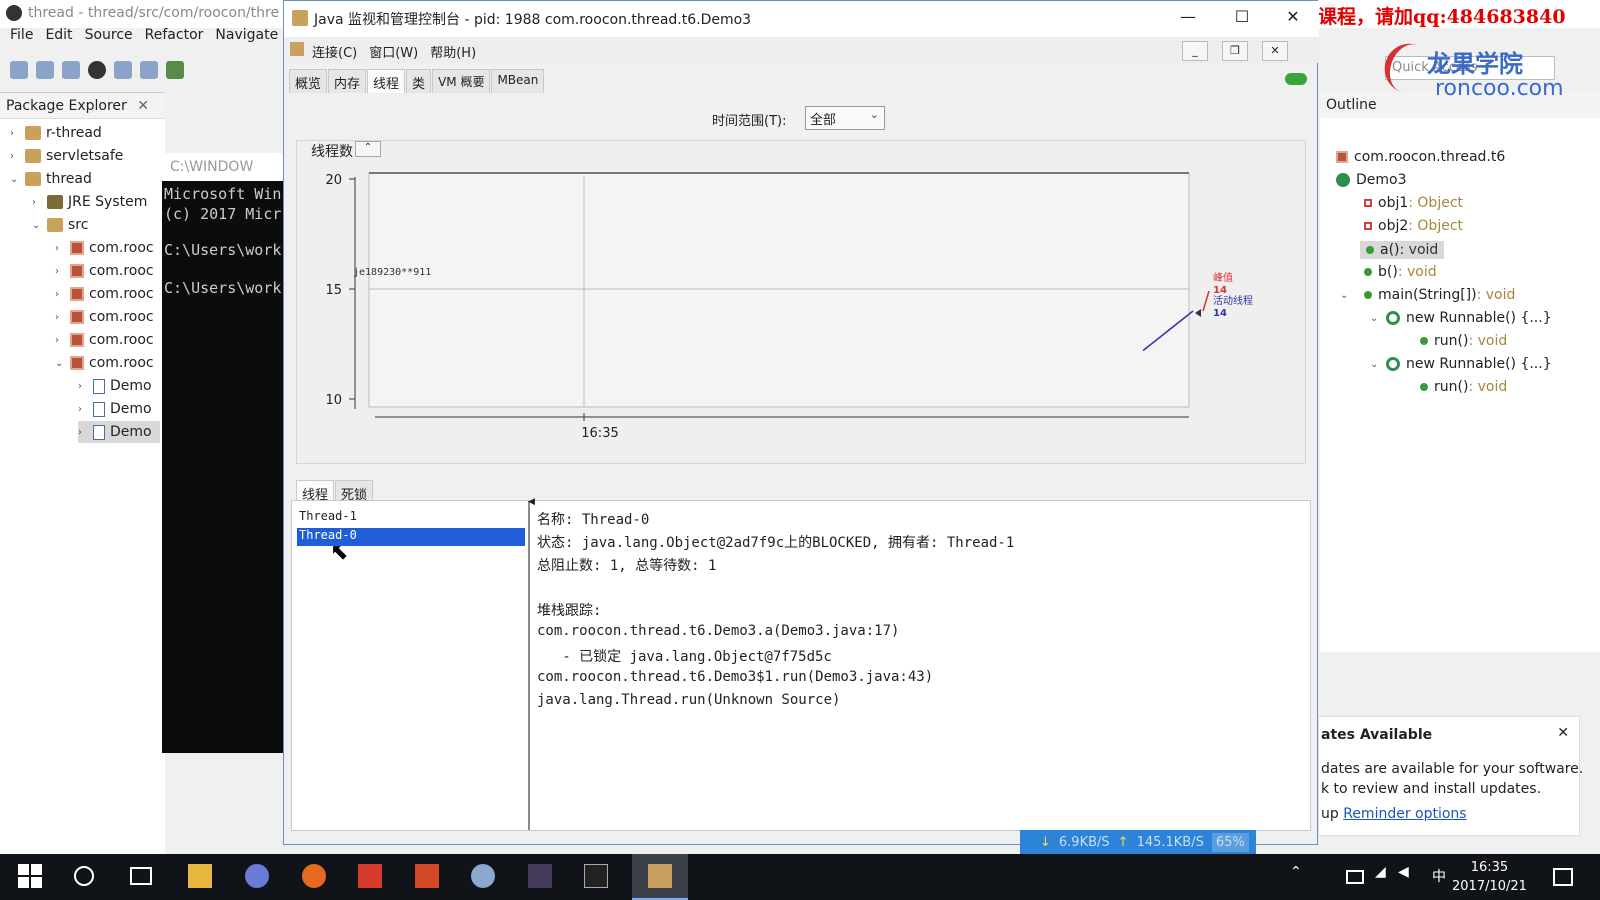 The height and width of the screenshot is (900, 1600). What do you see at coordinates (1489, 877) in the screenshot?
I see `taskbar-clock: 16:35 2017/10/21` at bounding box center [1489, 877].